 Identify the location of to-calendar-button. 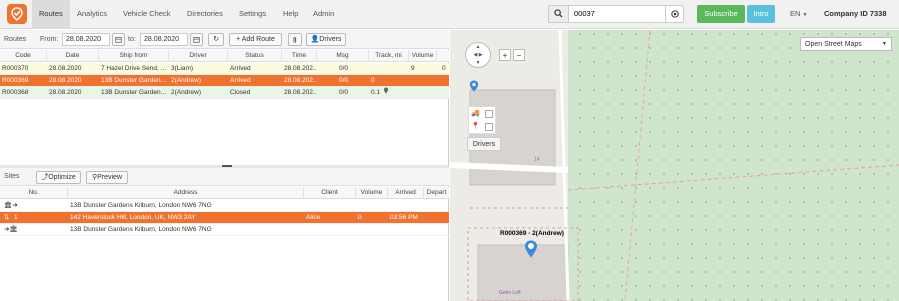
(196, 39).